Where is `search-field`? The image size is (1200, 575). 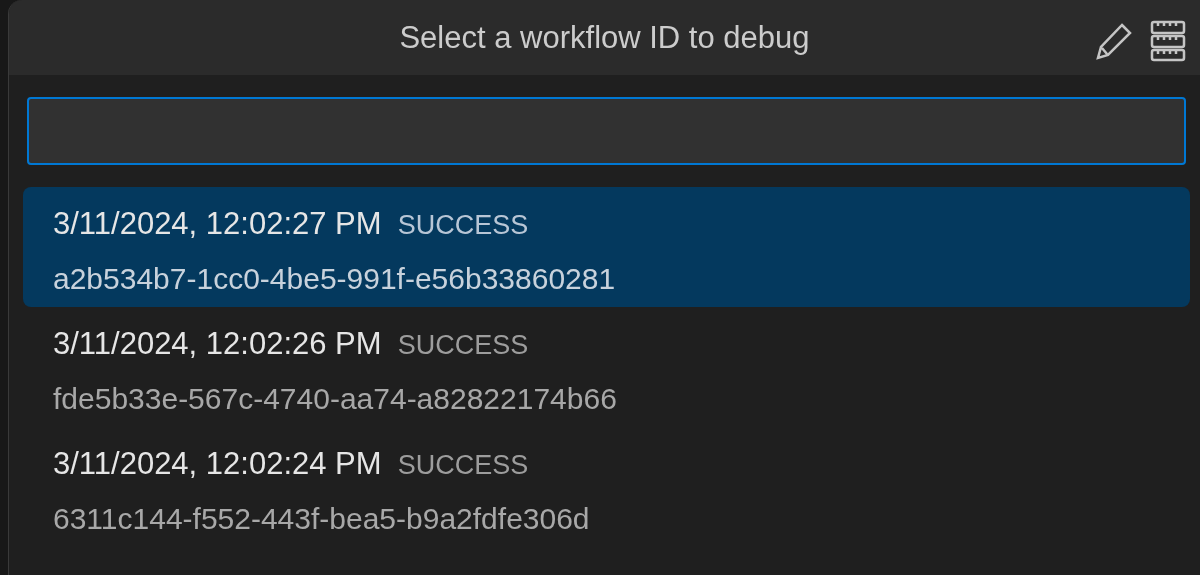
search-field is located at coordinates (606, 131).